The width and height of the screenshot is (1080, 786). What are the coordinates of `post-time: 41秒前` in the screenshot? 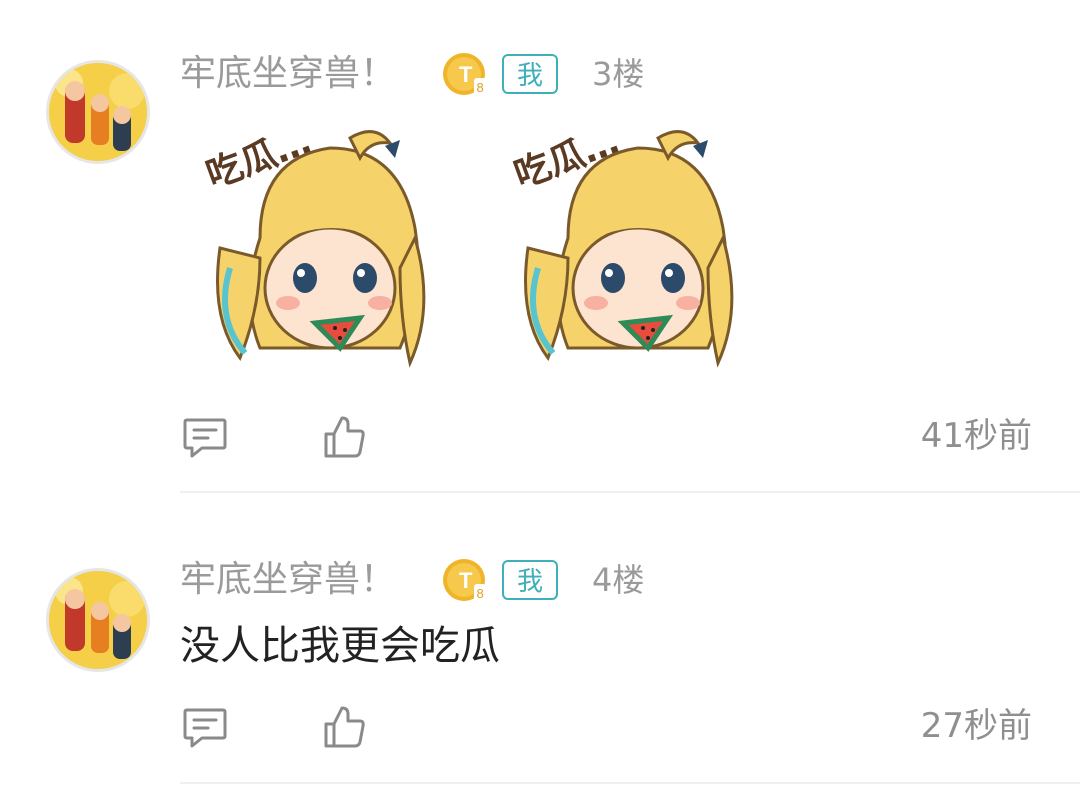 It's located at (976, 436).